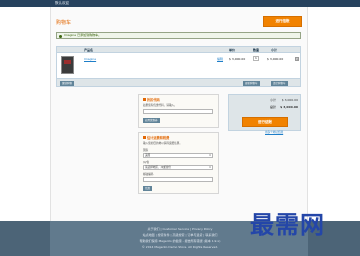  Describe the element at coordinates (60, 36) in the screenshot. I see `success-icon` at that location.